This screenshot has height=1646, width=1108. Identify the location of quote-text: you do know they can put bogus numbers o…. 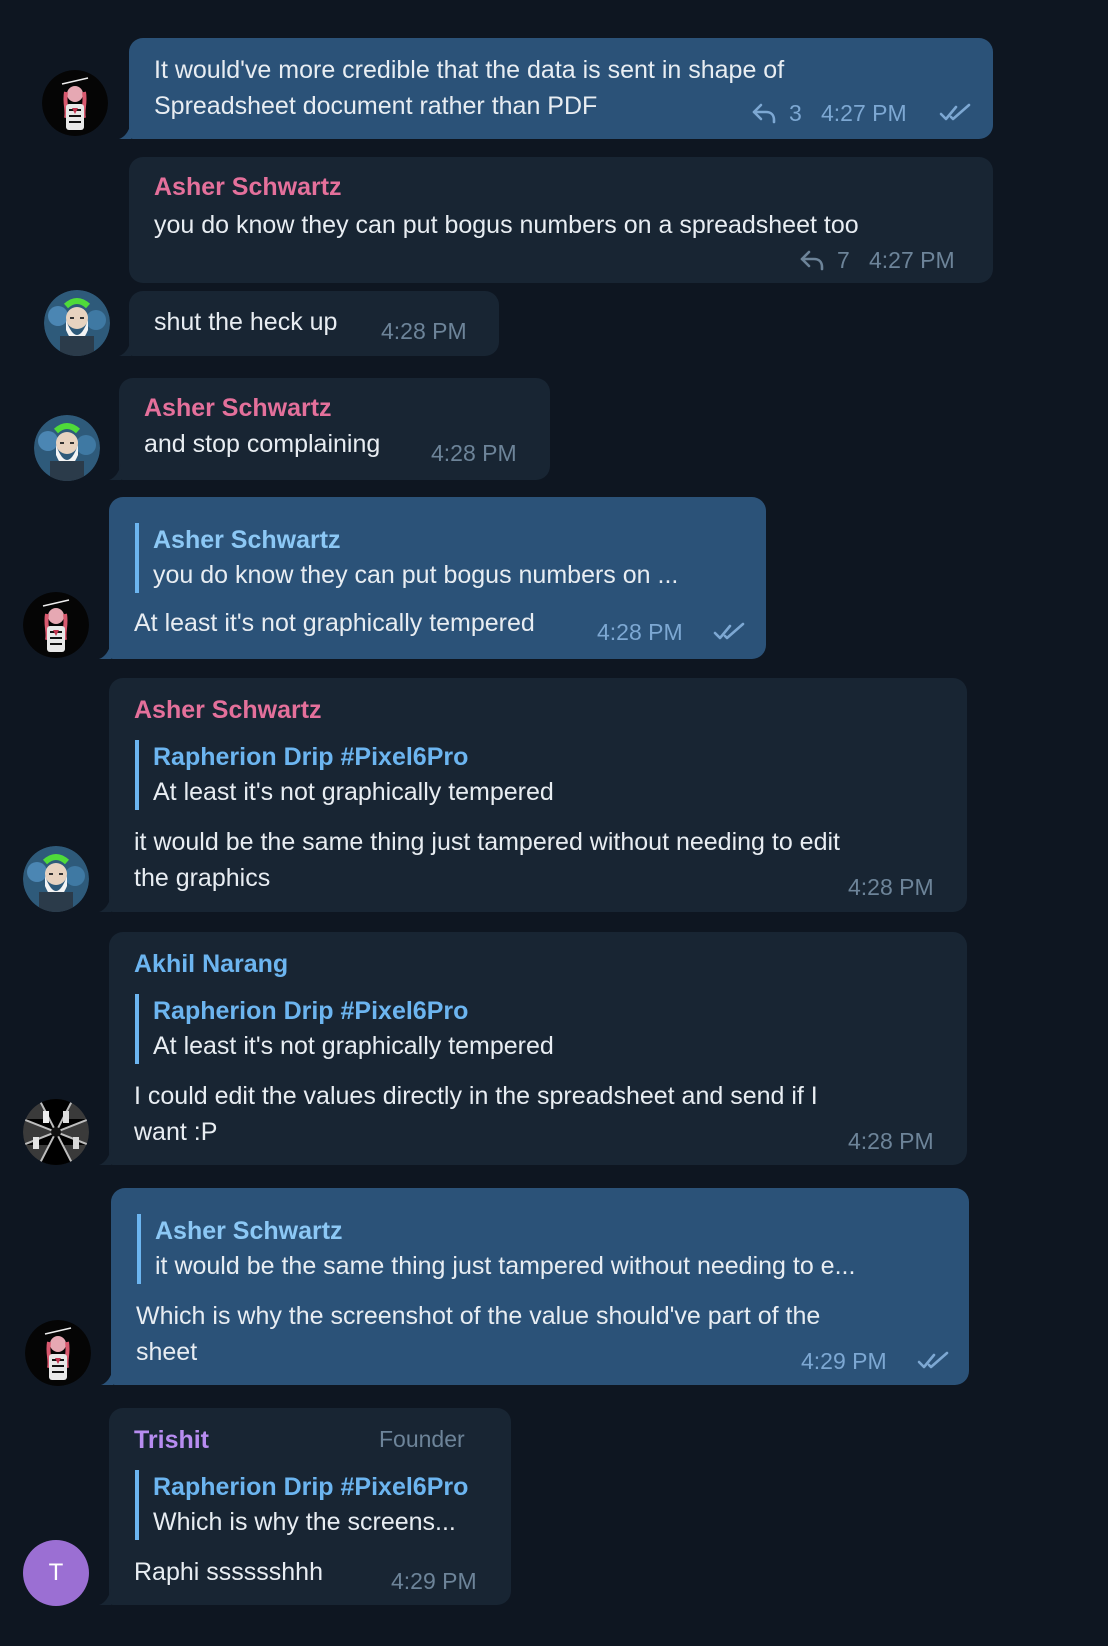
(416, 575).